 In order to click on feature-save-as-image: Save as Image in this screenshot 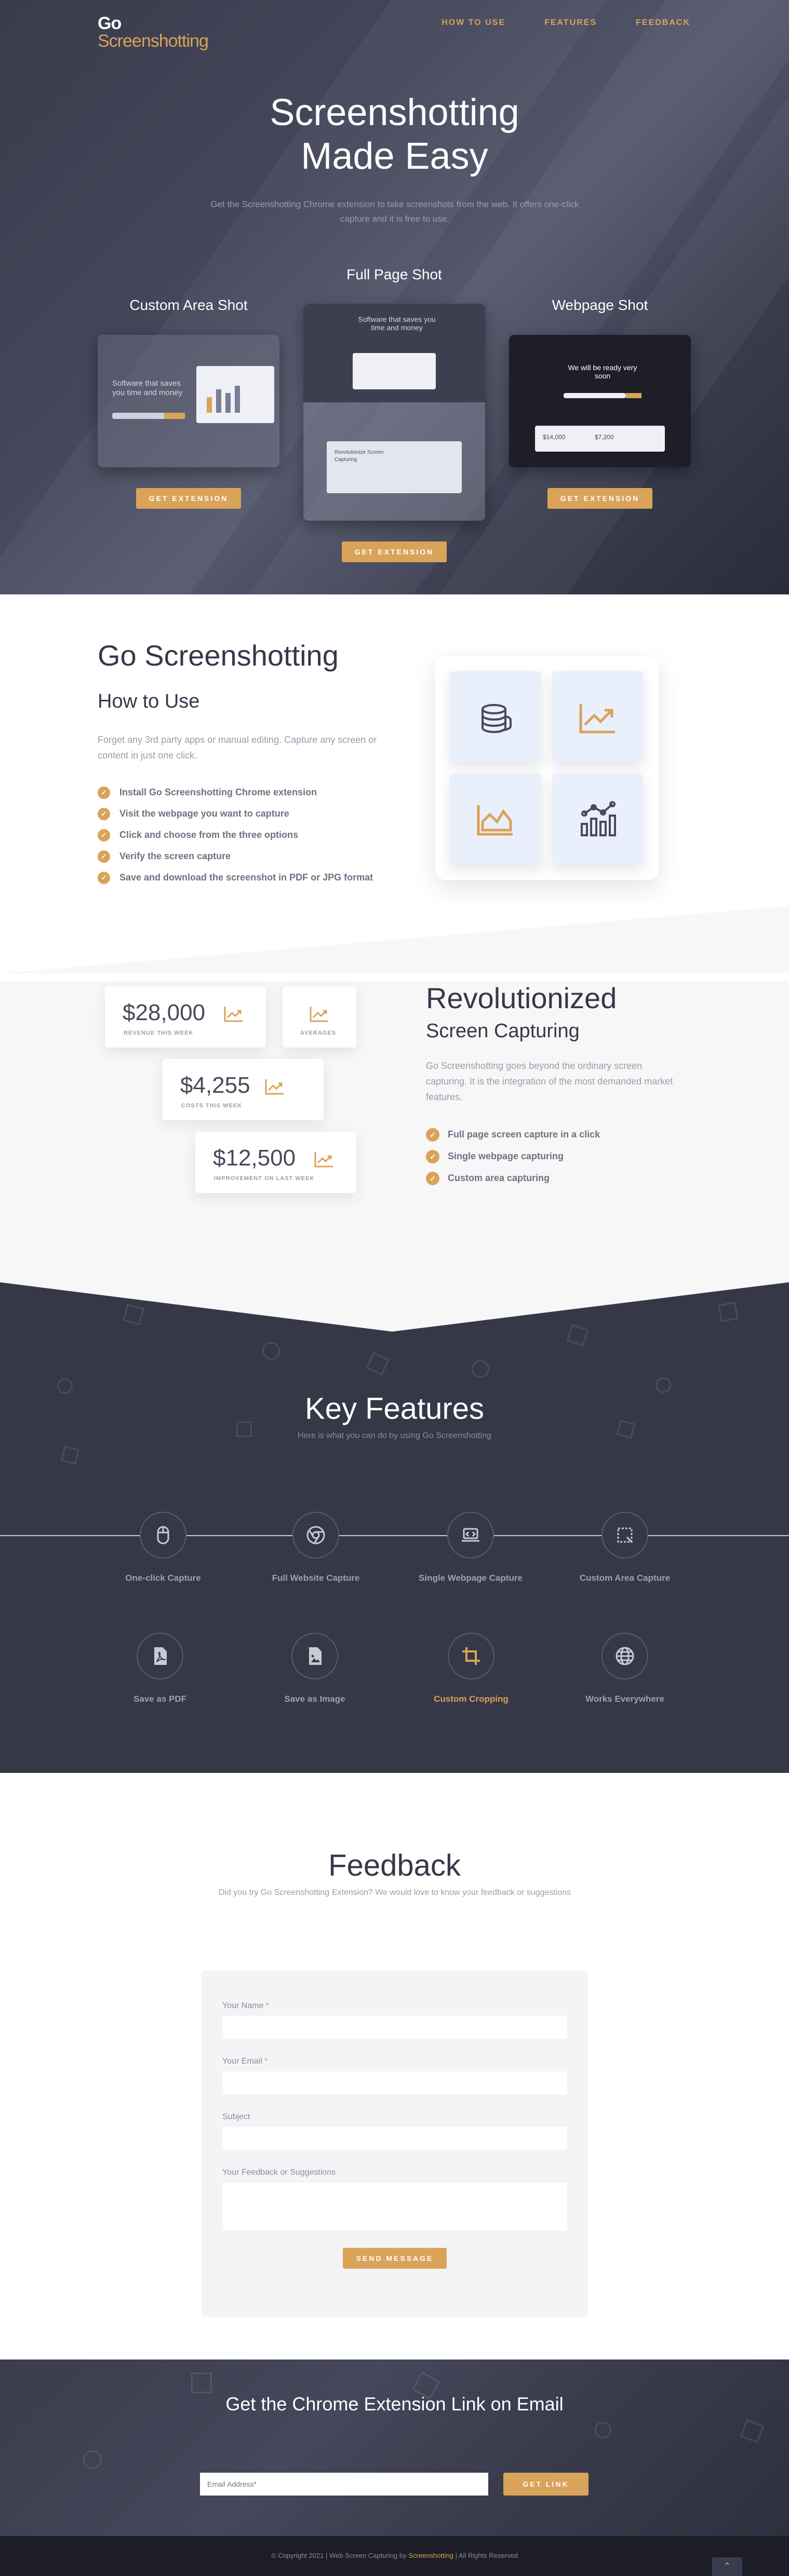, I will do `click(314, 1668)`.